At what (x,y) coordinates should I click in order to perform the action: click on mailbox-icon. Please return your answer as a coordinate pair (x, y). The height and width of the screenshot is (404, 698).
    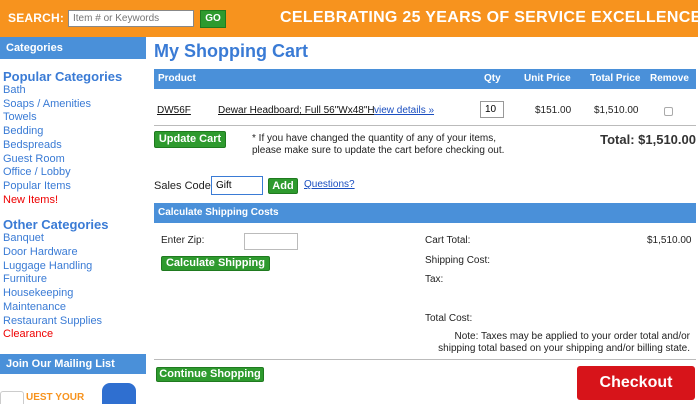
    Looking at the image, I should click on (119, 393).